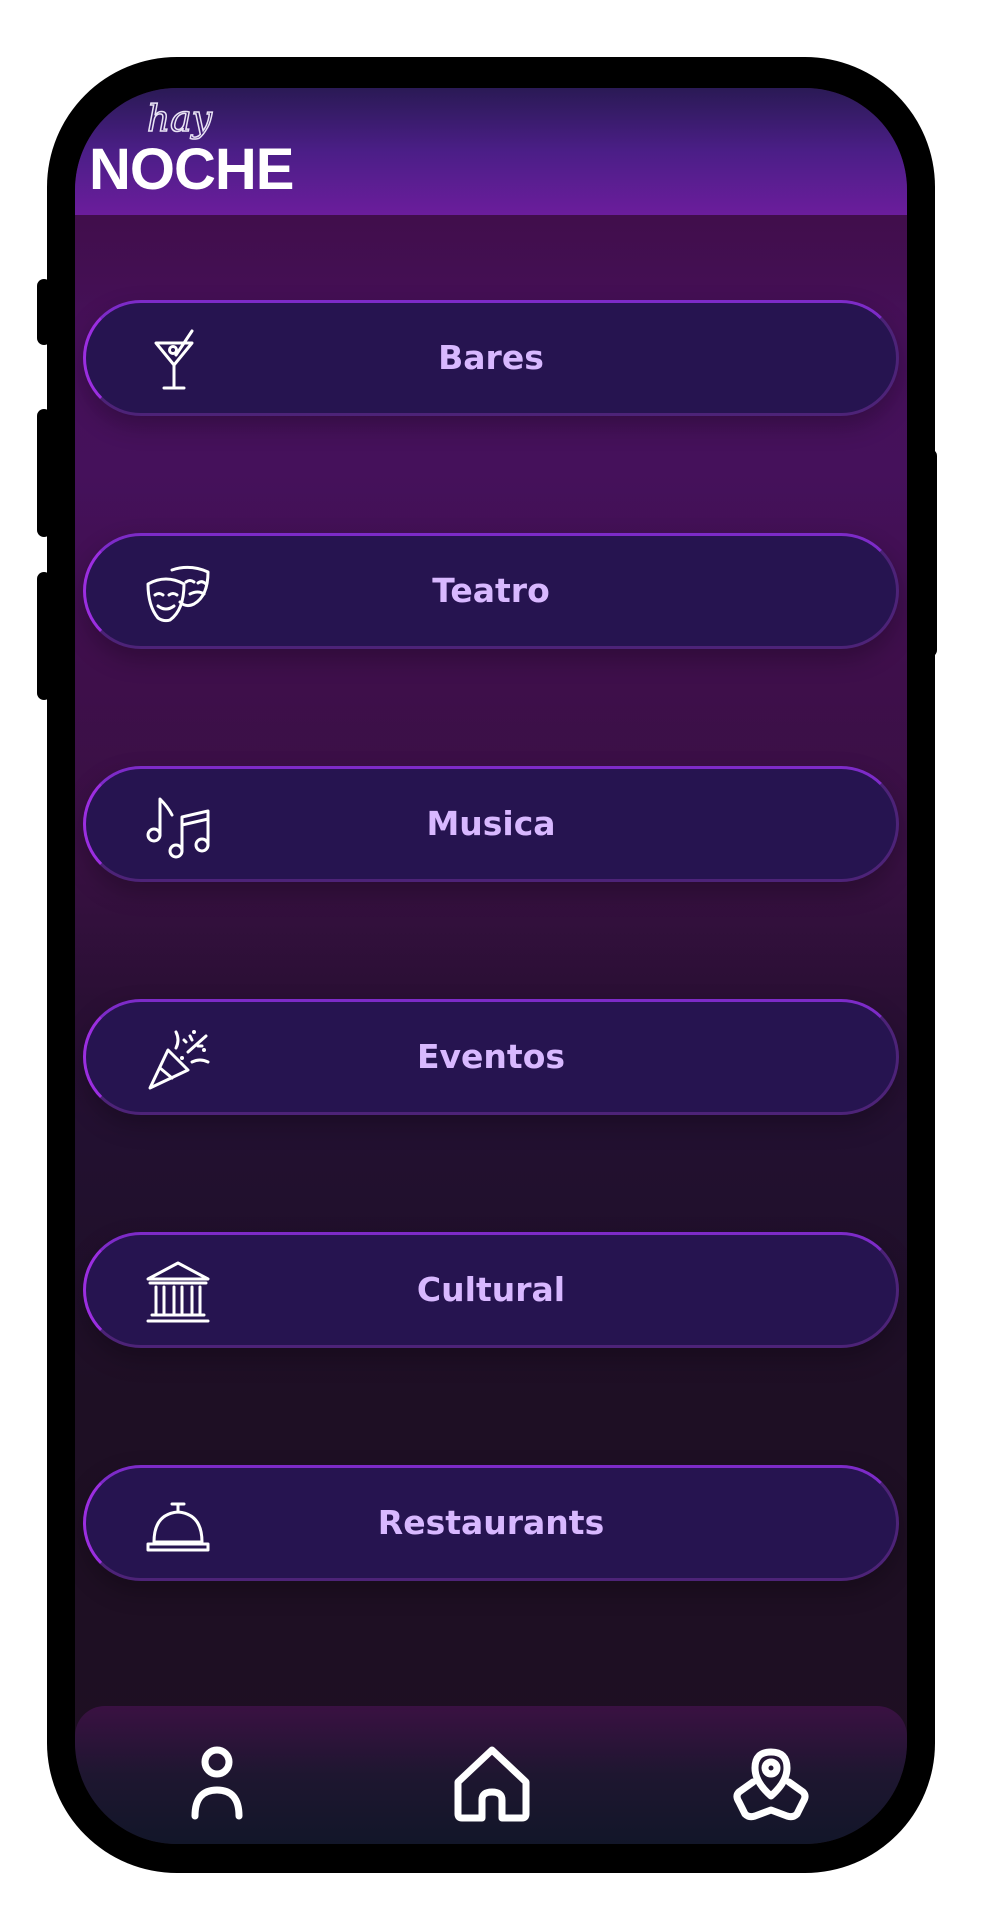 This screenshot has width=988, height=1920. I want to click on power-button, so click(930, 553).